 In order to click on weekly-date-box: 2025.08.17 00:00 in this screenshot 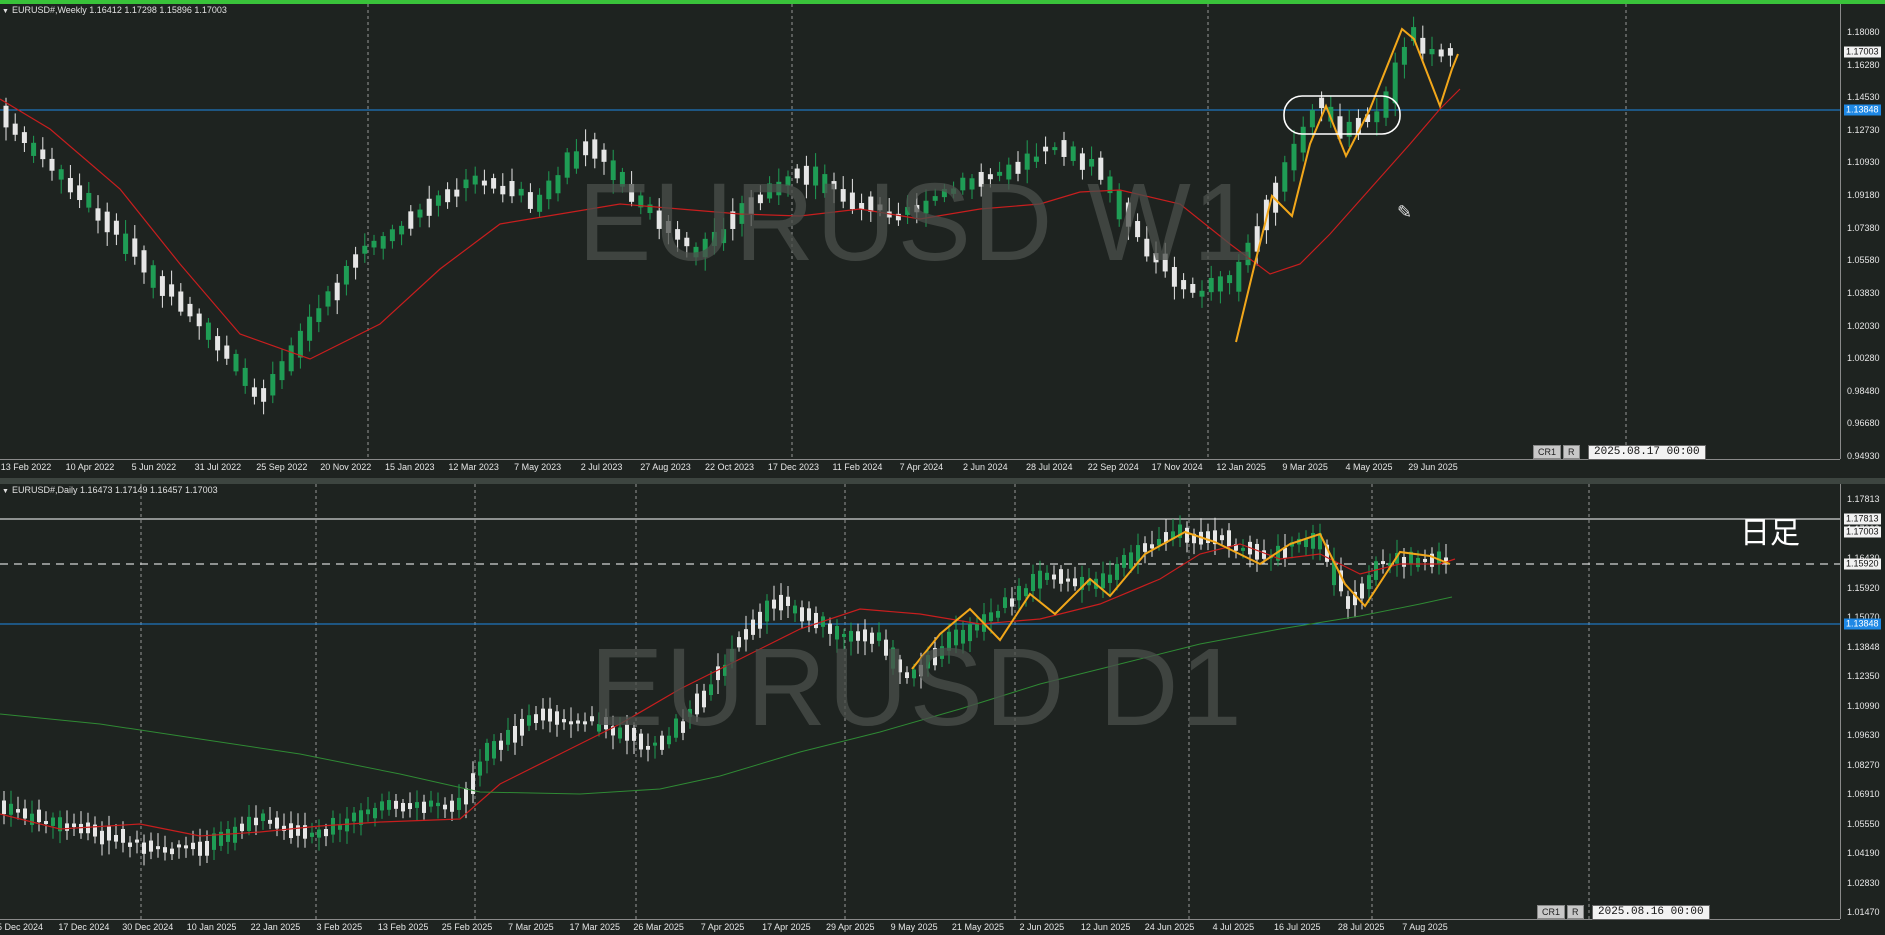, I will do `click(1647, 452)`.